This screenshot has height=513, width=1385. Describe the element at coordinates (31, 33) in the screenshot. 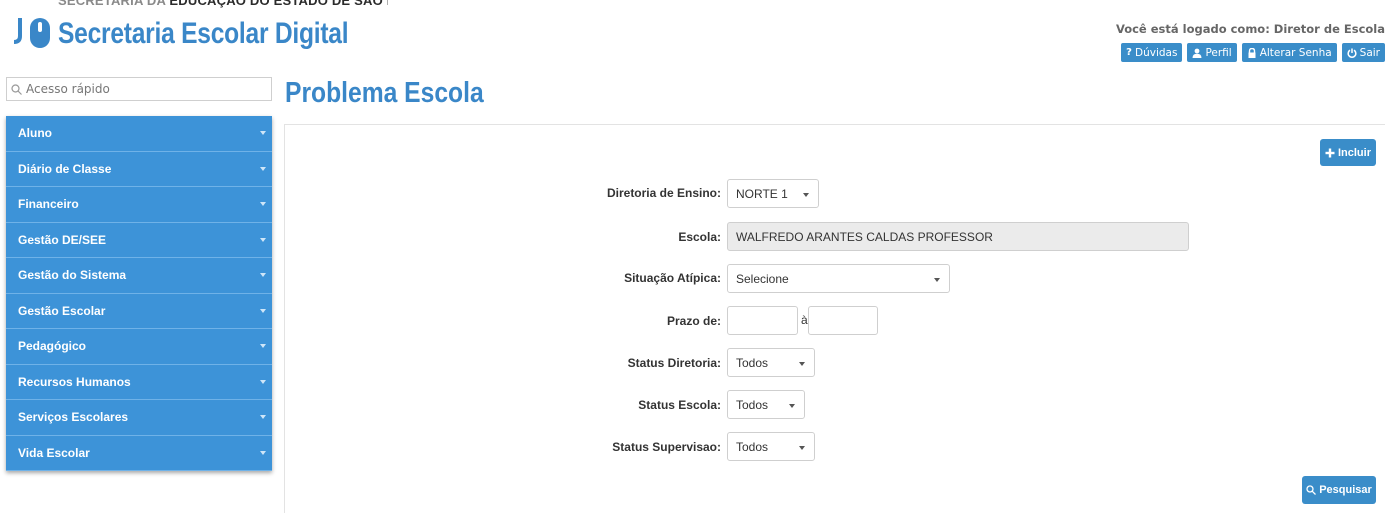

I see `logo-mark-icon` at that location.